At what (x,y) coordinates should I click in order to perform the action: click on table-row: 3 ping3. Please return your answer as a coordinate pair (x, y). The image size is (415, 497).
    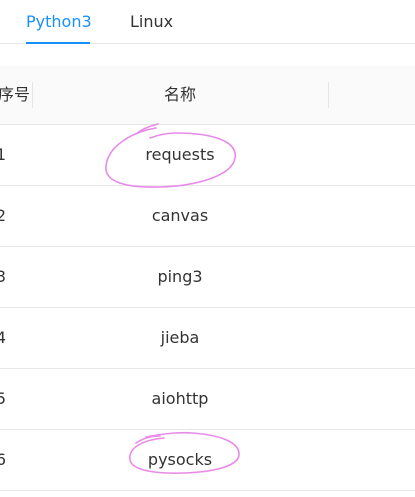
    Looking at the image, I should click on (207, 277).